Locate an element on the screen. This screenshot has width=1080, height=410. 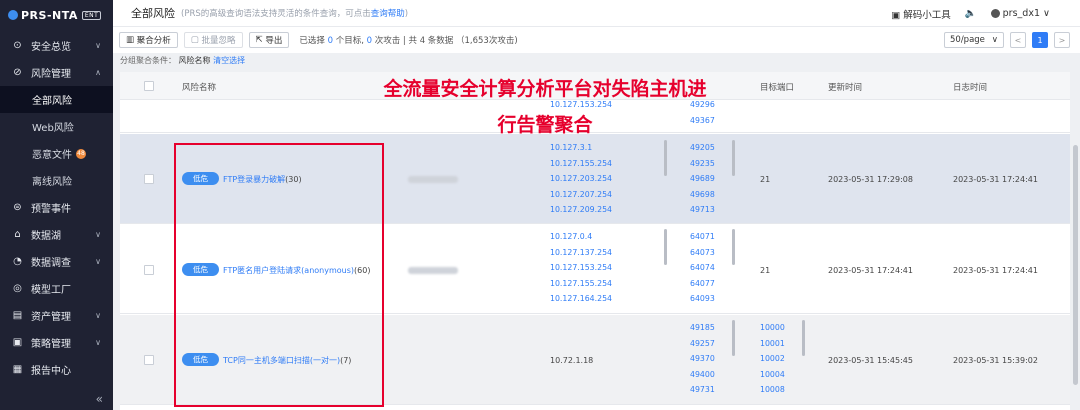
toolbox-icon: ▣ is located at coordinates (896, 15).